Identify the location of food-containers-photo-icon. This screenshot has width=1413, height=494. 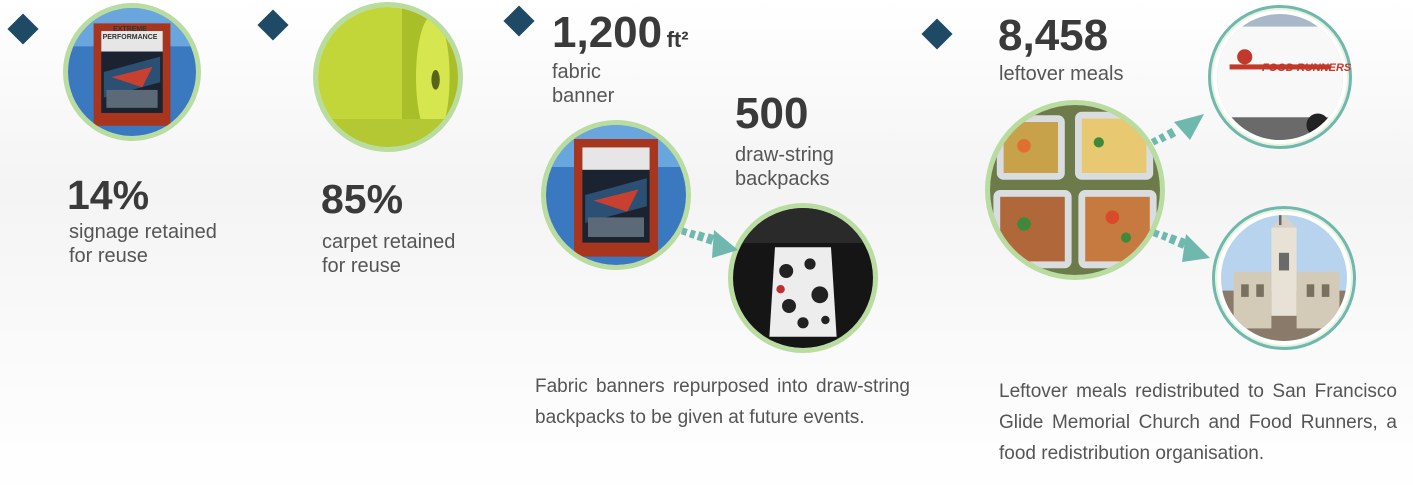
(1075, 190).